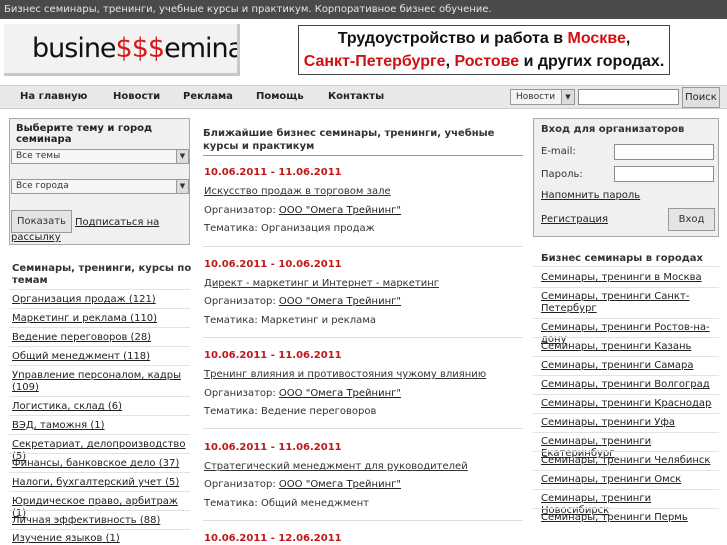 This screenshot has height=545, width=727. Describe the element at coordinates (74, 48) in the screenshot. I see `logo-text-1: busine` at that location.